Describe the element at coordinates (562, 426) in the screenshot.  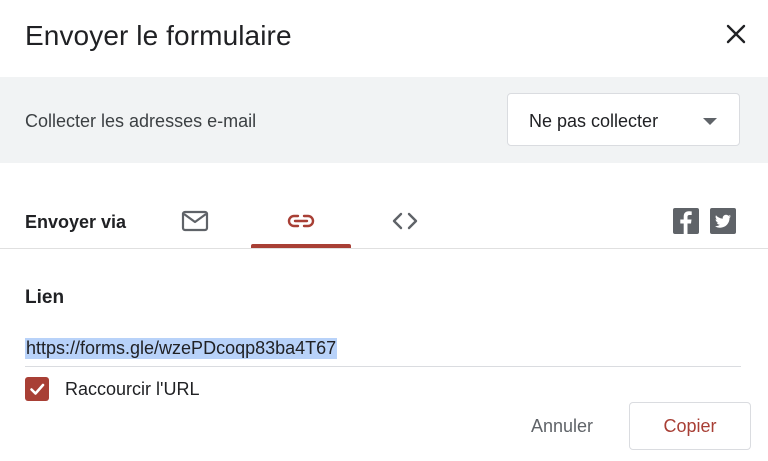
I see `cancel-button: Annuler` at that location.